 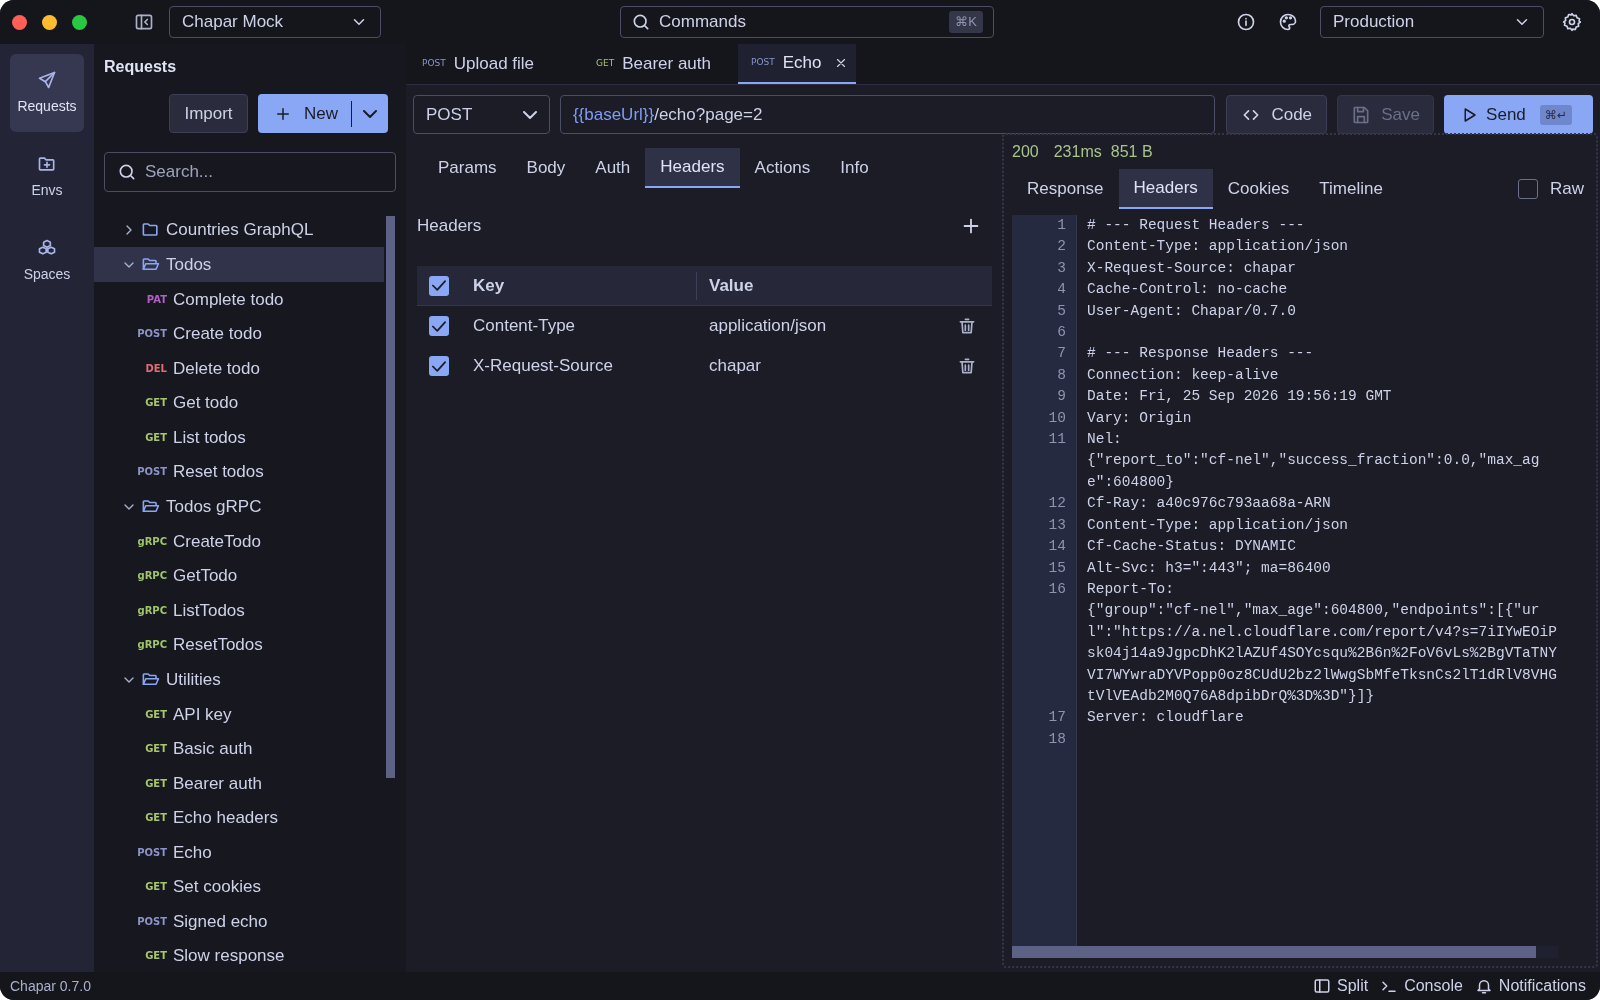 I want to click on request-item: POST Echo, so click(x=239, y=852).